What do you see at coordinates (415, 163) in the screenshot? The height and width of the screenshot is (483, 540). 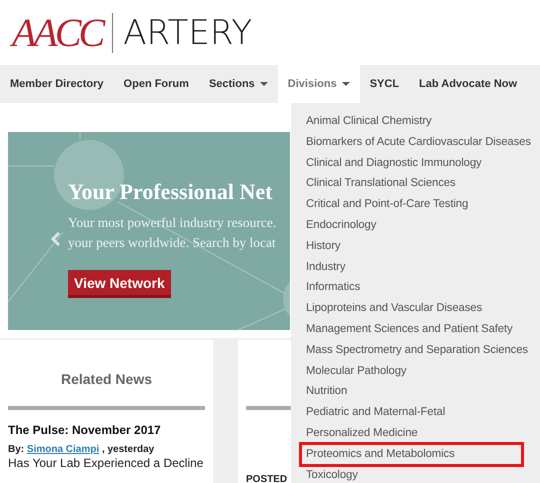 I see `menu-item: Clinical and Diagnostic Immunology` at bounding box center [415, 163].